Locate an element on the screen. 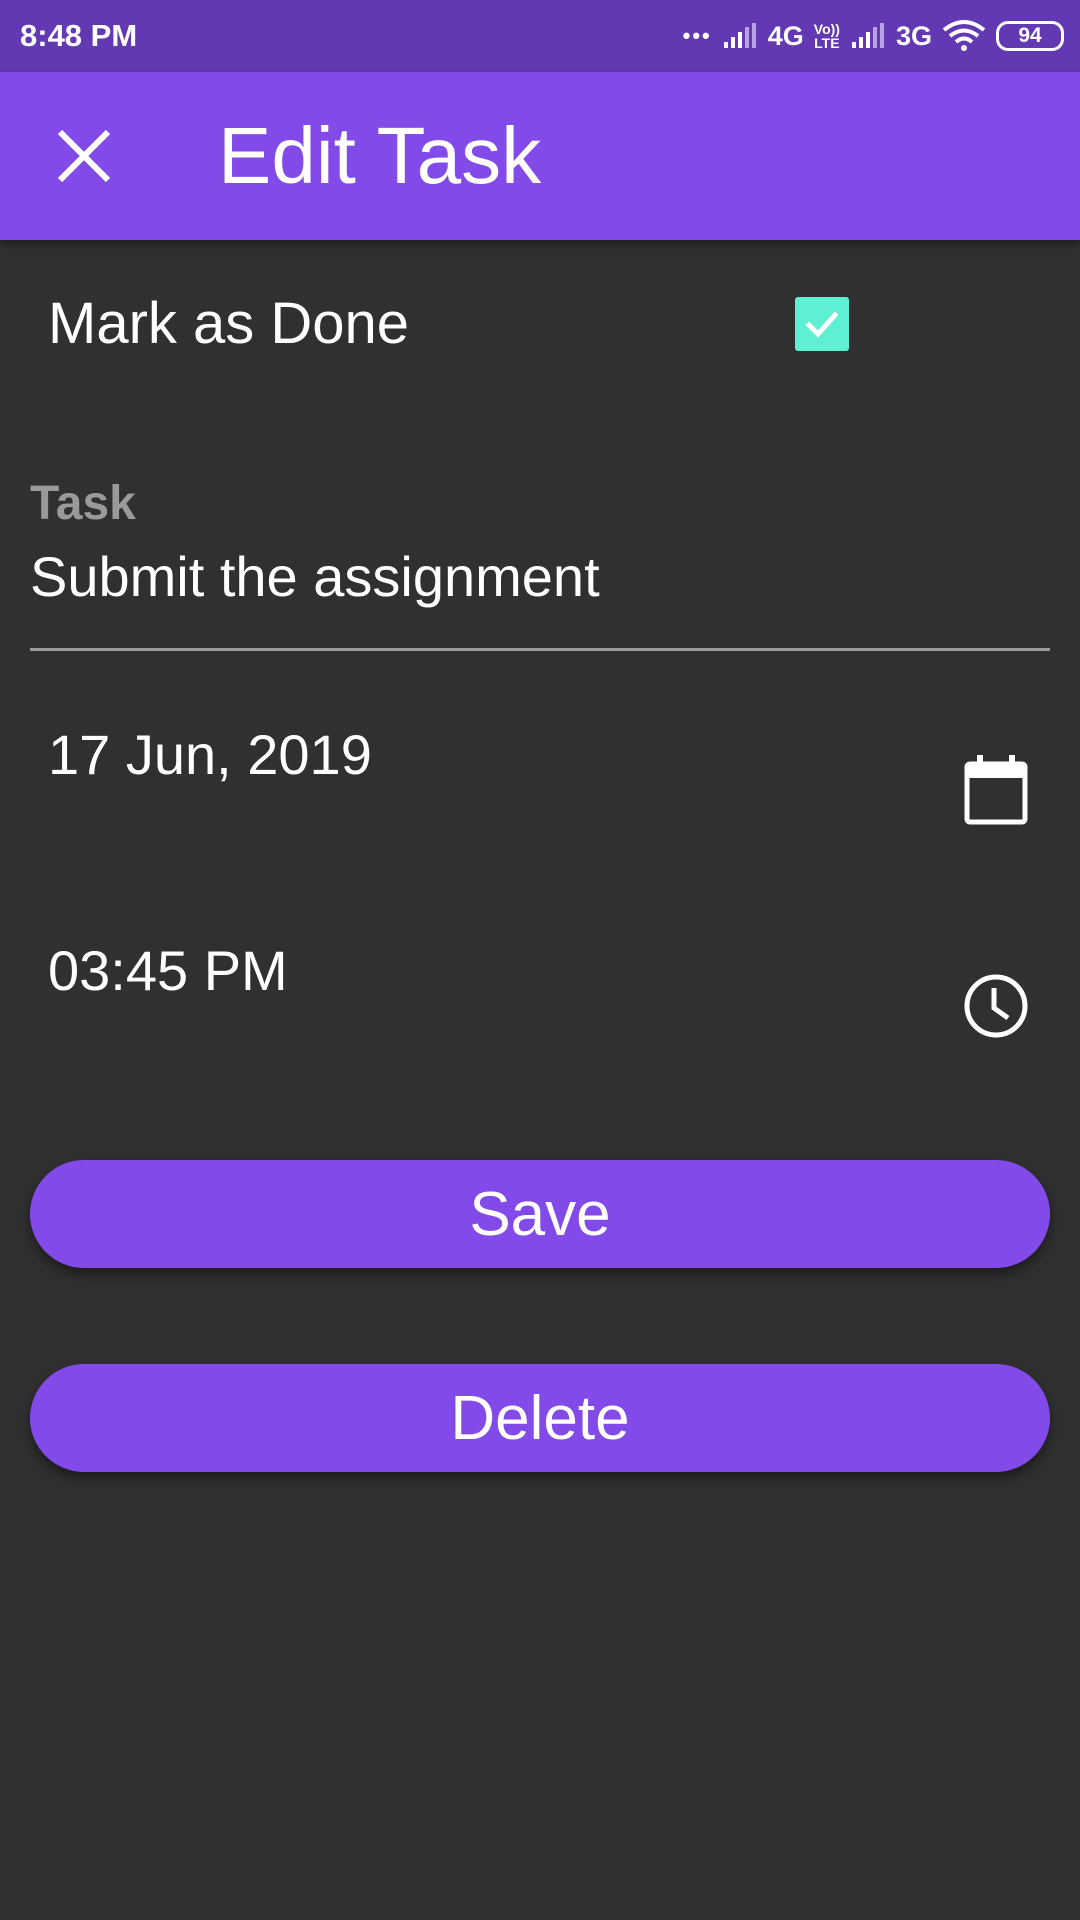 The height and width of the screenshot is (1920, 1080). task-input-underline is located at coordinates (540, 649).